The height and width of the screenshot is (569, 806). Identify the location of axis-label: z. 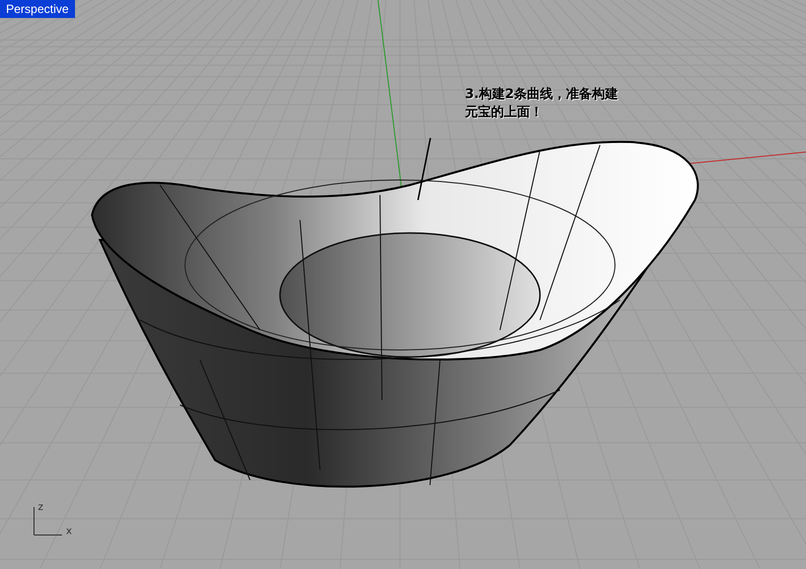
(41, 508).